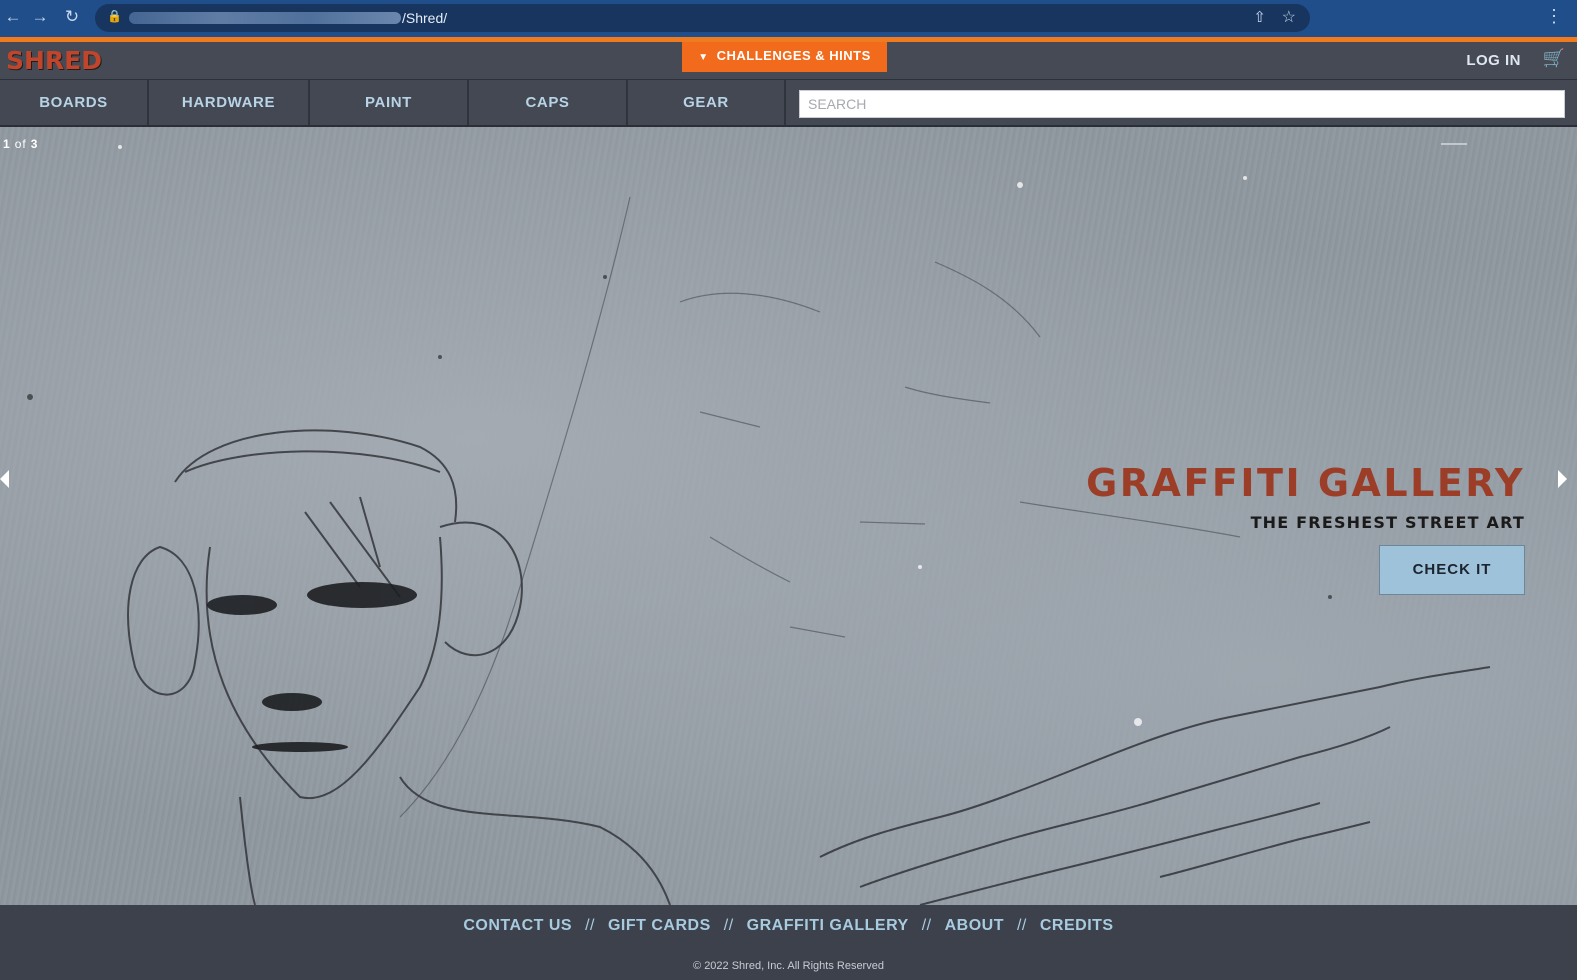 This screenshot has height=980, width=1577. What do you see at coordinates (703, 57) in the screenshot?
I see `caret-down-icon: ▼` at bounding box center [703, 57].